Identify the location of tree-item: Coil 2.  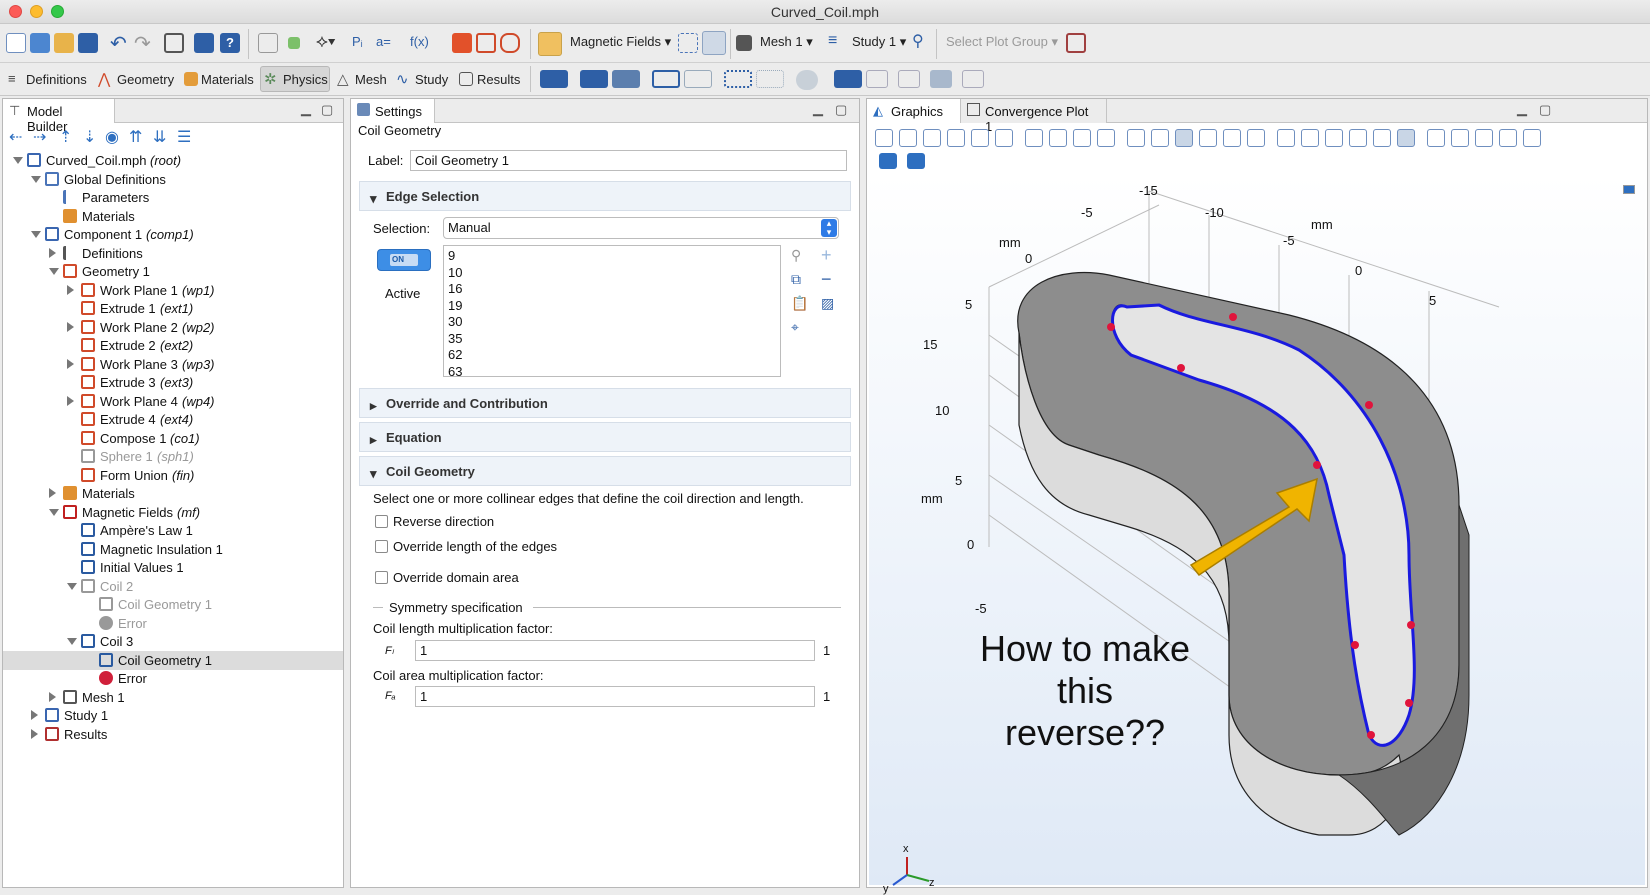
(173, 586).